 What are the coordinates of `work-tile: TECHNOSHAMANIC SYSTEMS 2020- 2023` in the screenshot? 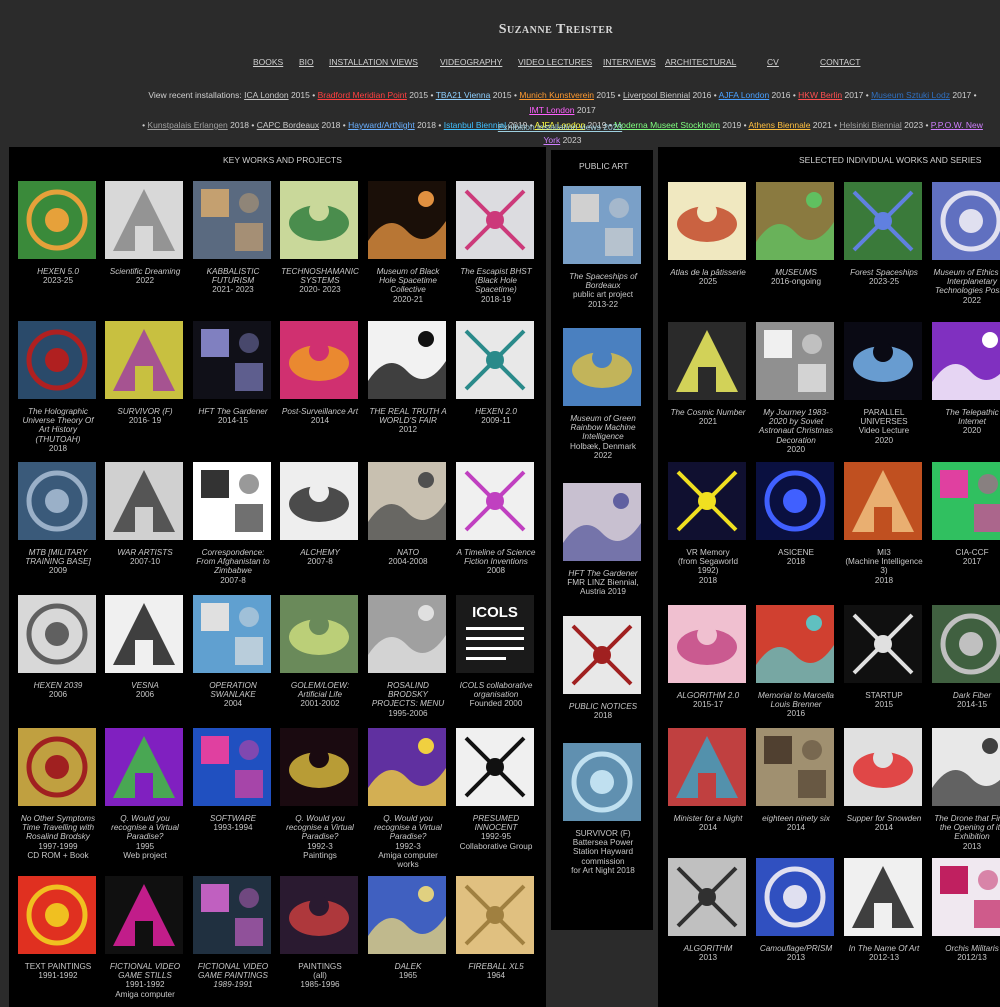 It's located at (320, 238).